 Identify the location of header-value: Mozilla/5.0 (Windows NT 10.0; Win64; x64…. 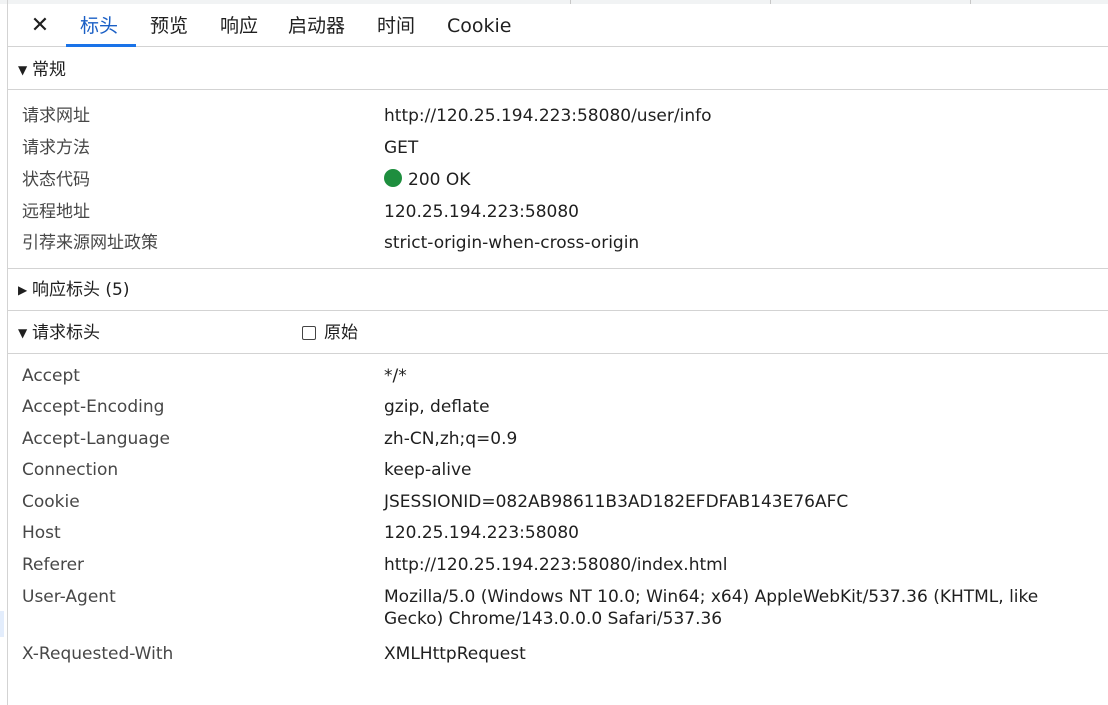
(711, 608).